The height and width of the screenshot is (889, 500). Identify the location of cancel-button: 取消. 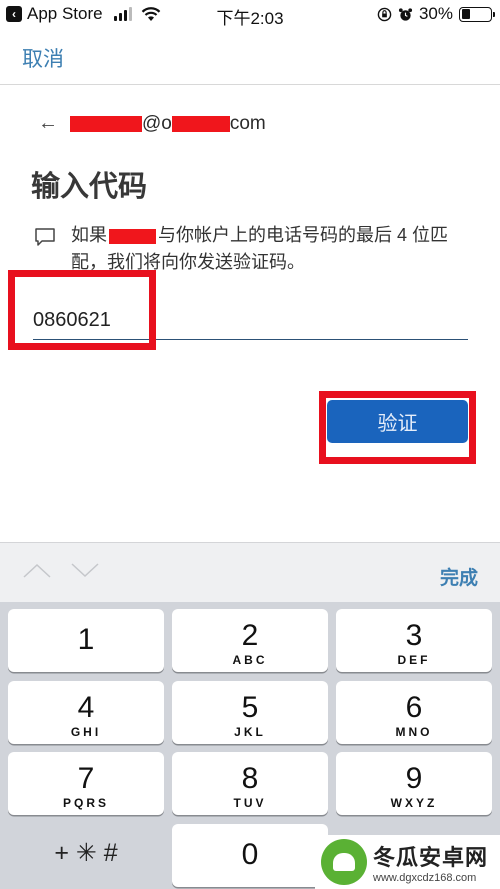
(43, 58).